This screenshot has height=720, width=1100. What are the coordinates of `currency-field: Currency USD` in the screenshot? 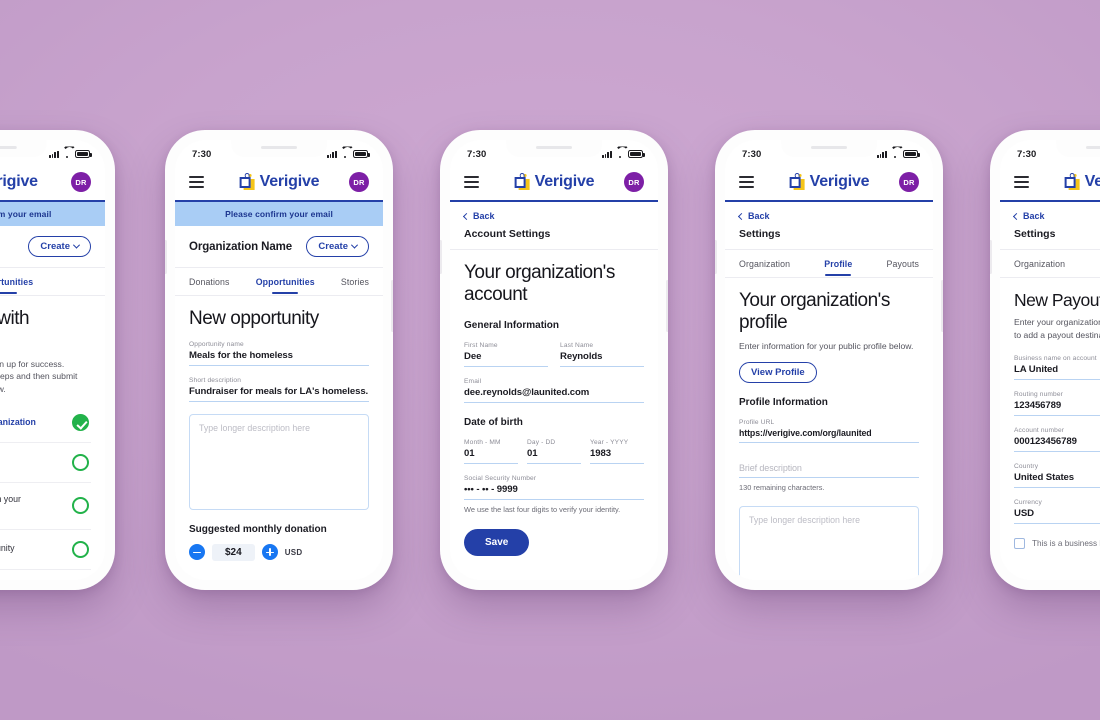 It's located at (1057, 512).